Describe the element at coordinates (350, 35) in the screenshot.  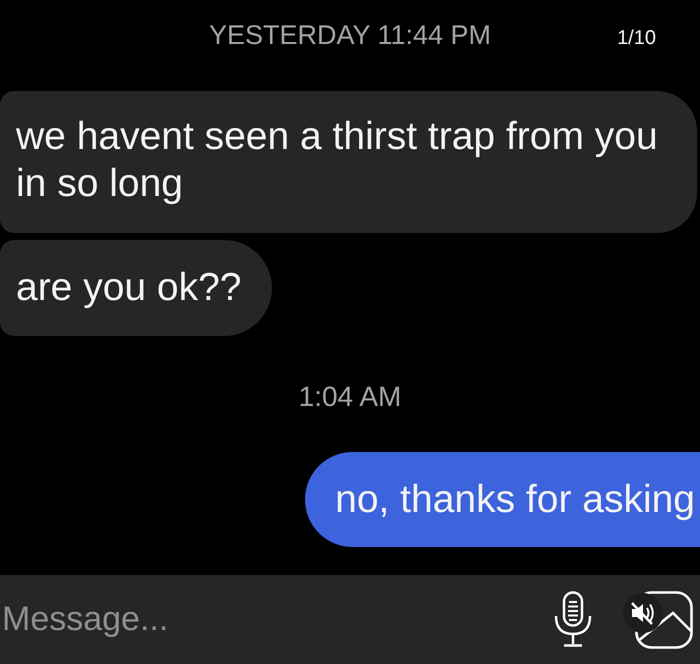
I see `date-timestamp: YESTERDAY 11:44 PM` at that location.